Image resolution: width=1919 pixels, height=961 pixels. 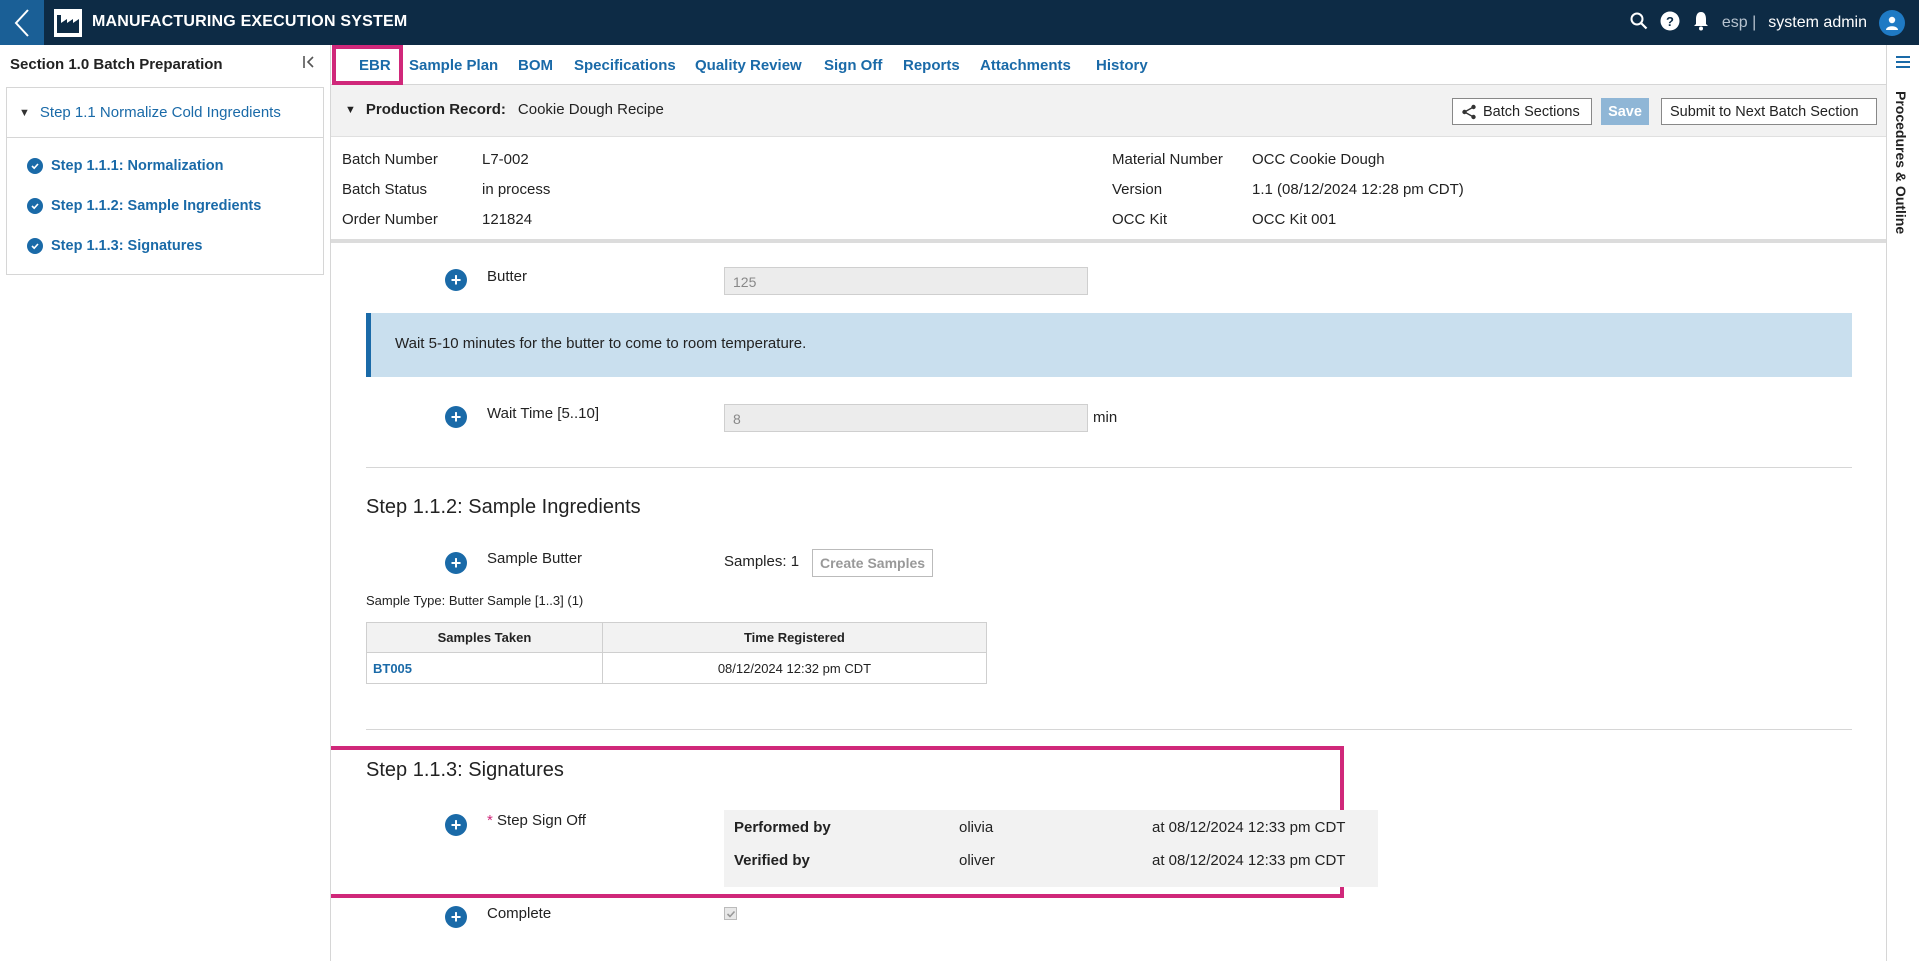 I want to click on kit-label: OCC Kit, so click(x=1140, y=219).